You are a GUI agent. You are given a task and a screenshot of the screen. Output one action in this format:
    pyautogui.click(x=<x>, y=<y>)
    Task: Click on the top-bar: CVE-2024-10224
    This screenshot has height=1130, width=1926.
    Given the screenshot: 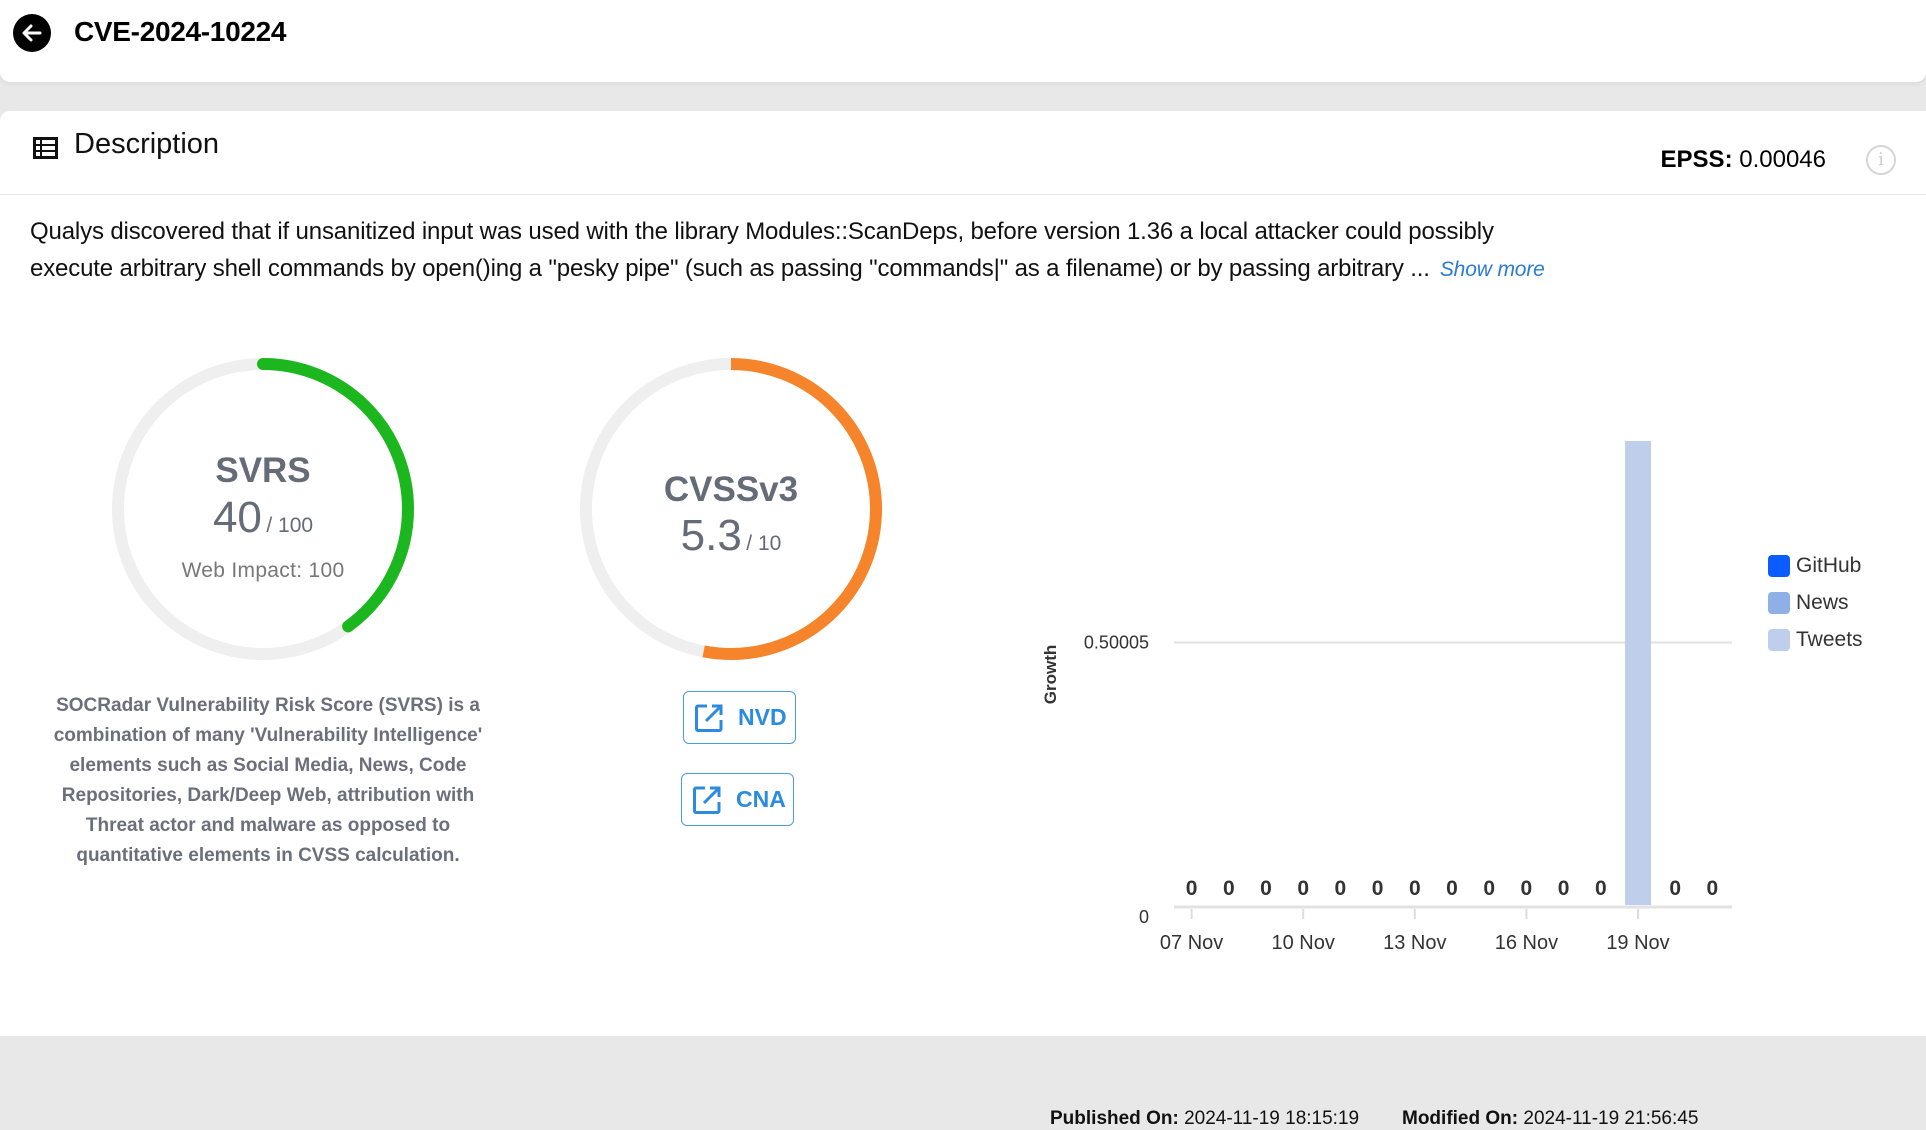 What is the action you would take?
    pyautogui.click(x=963, y=41)
    